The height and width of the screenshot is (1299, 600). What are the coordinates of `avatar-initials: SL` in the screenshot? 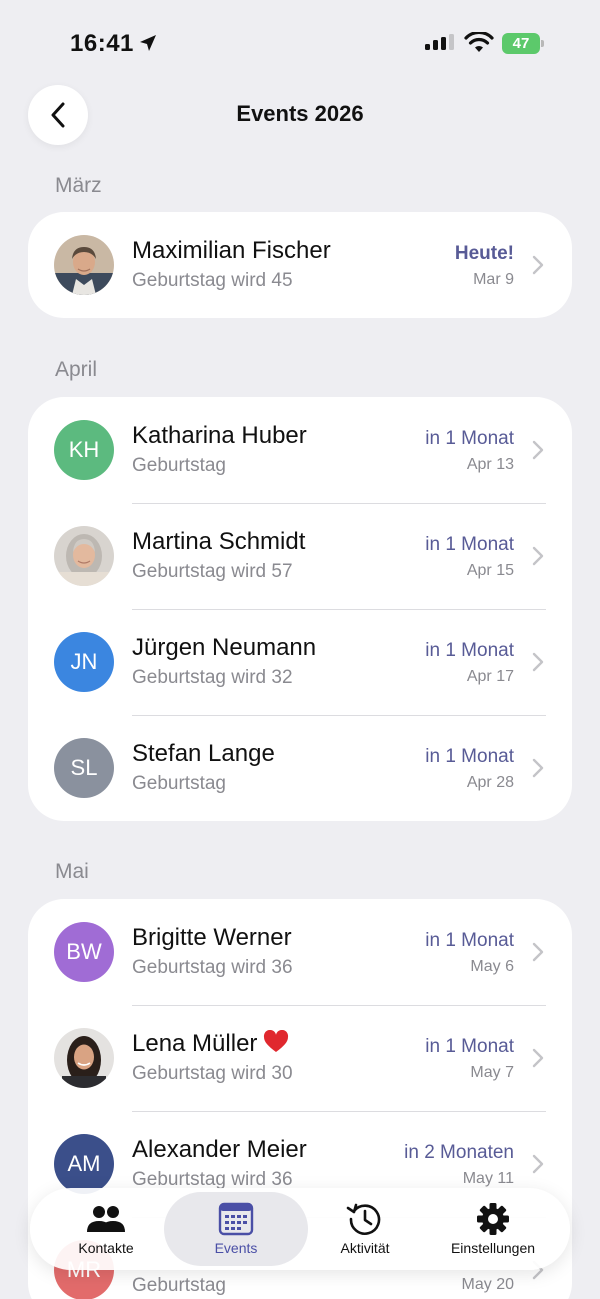 It's located at (84, 768).